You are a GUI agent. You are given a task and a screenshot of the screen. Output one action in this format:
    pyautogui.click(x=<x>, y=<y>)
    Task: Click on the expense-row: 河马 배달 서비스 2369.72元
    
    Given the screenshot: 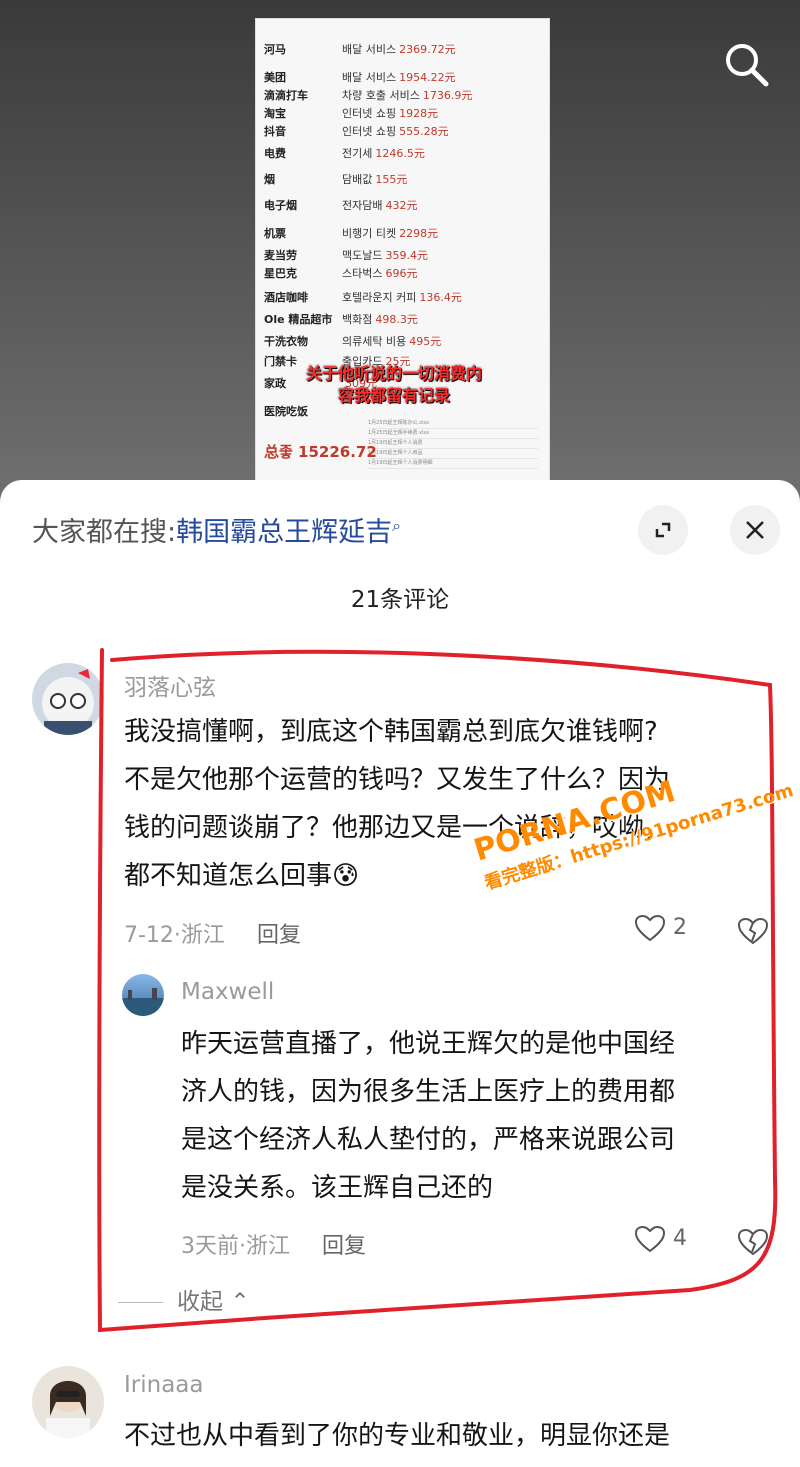 What is the action you would take?
    pyautogui.click(x=360, y=49)
    